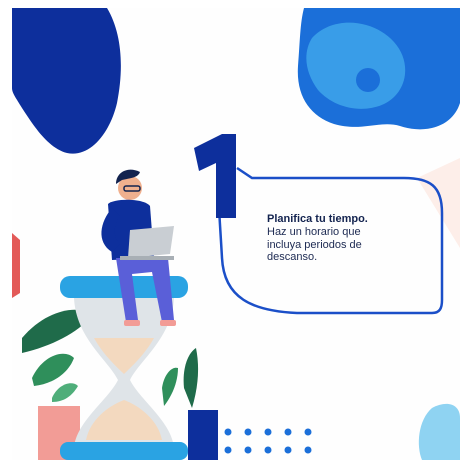 Image resolution: width=467 pixels, height=466 pixels. What do you see at coordinates (16, 265) in the screenshot?
I see `left-edge-shape` at bounding box center [16, 265].